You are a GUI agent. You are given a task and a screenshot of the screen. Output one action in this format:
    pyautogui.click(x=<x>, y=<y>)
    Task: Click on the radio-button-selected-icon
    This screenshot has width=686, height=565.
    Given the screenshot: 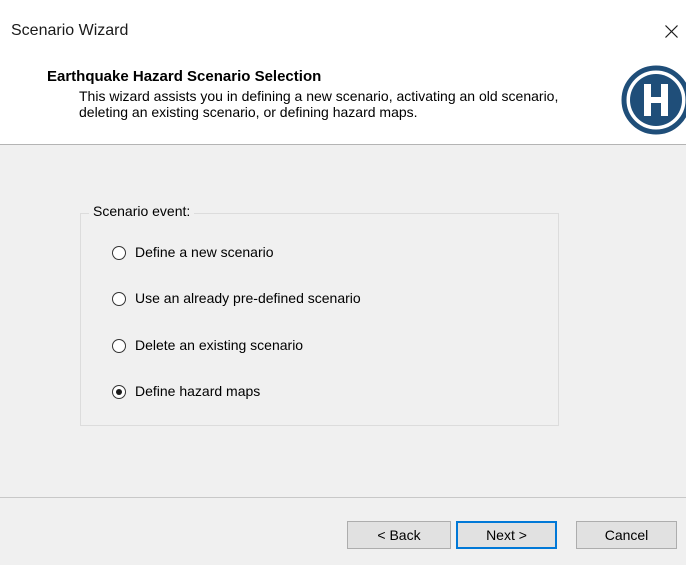 What is the action you would take?
    pyautogui.click(x=119, y=392)
    